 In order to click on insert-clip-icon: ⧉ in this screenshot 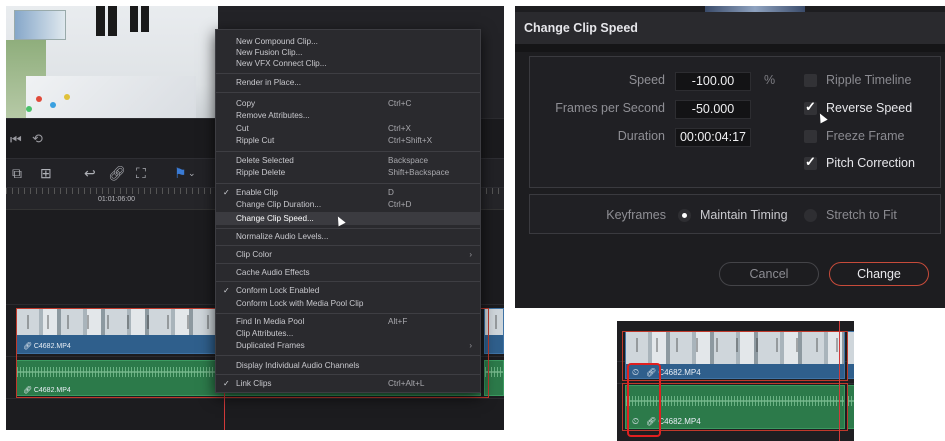, I will do `click(17, 173)`.